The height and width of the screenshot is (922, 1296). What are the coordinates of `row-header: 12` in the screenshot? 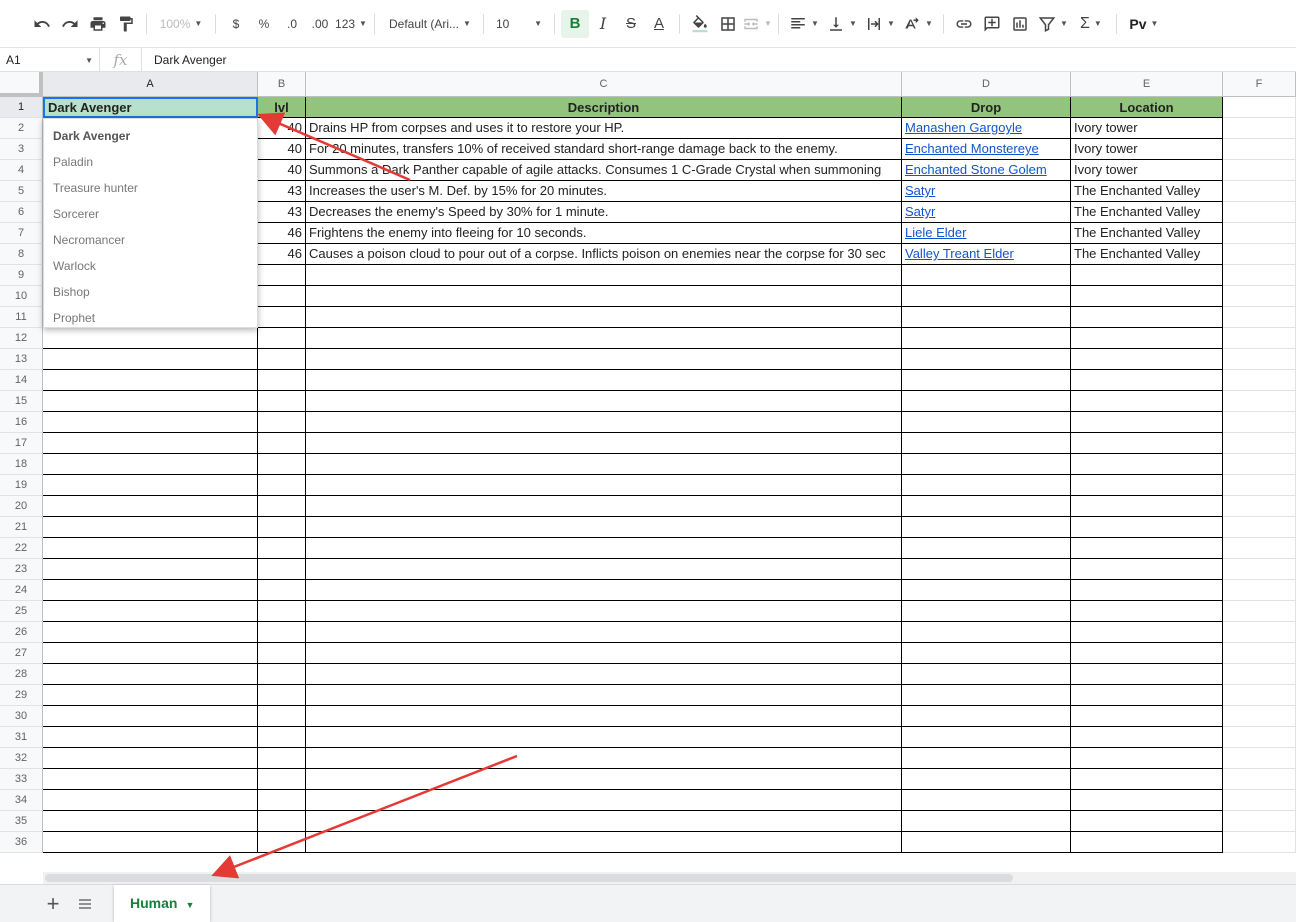 It's located at (21, 338).